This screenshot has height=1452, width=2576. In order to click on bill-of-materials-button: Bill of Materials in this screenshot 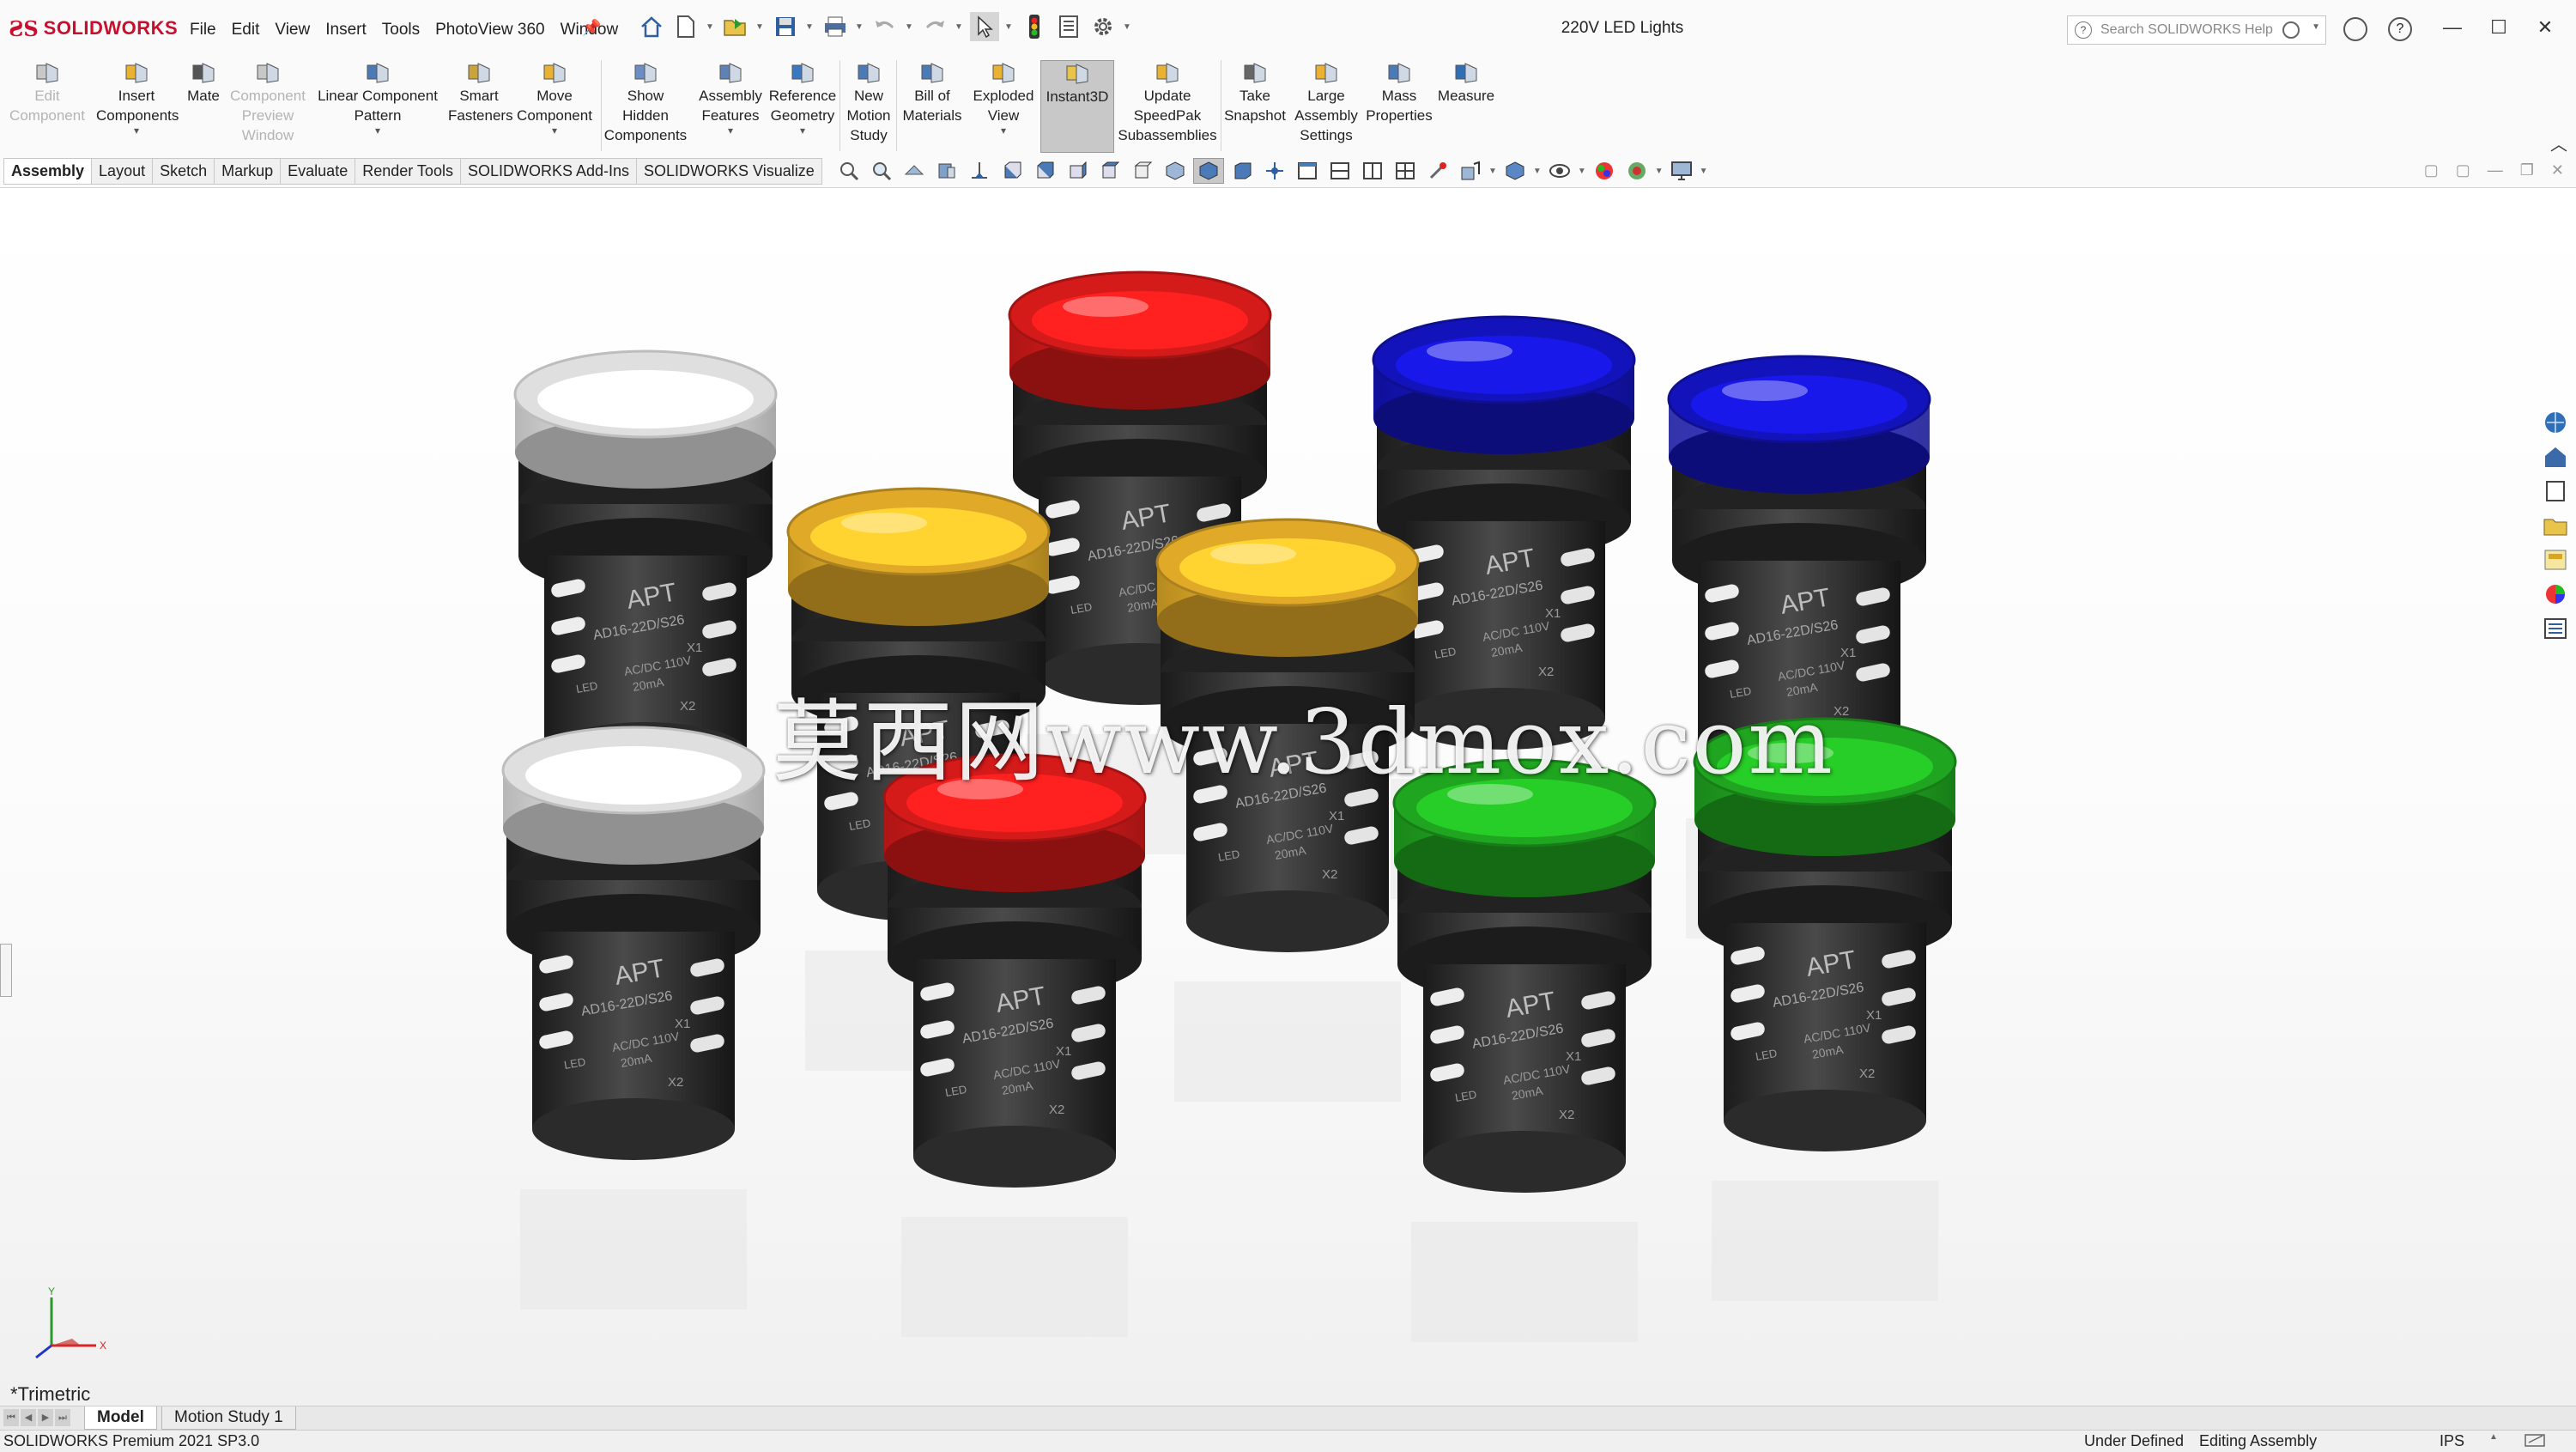, I will do `click(932, 92)`.